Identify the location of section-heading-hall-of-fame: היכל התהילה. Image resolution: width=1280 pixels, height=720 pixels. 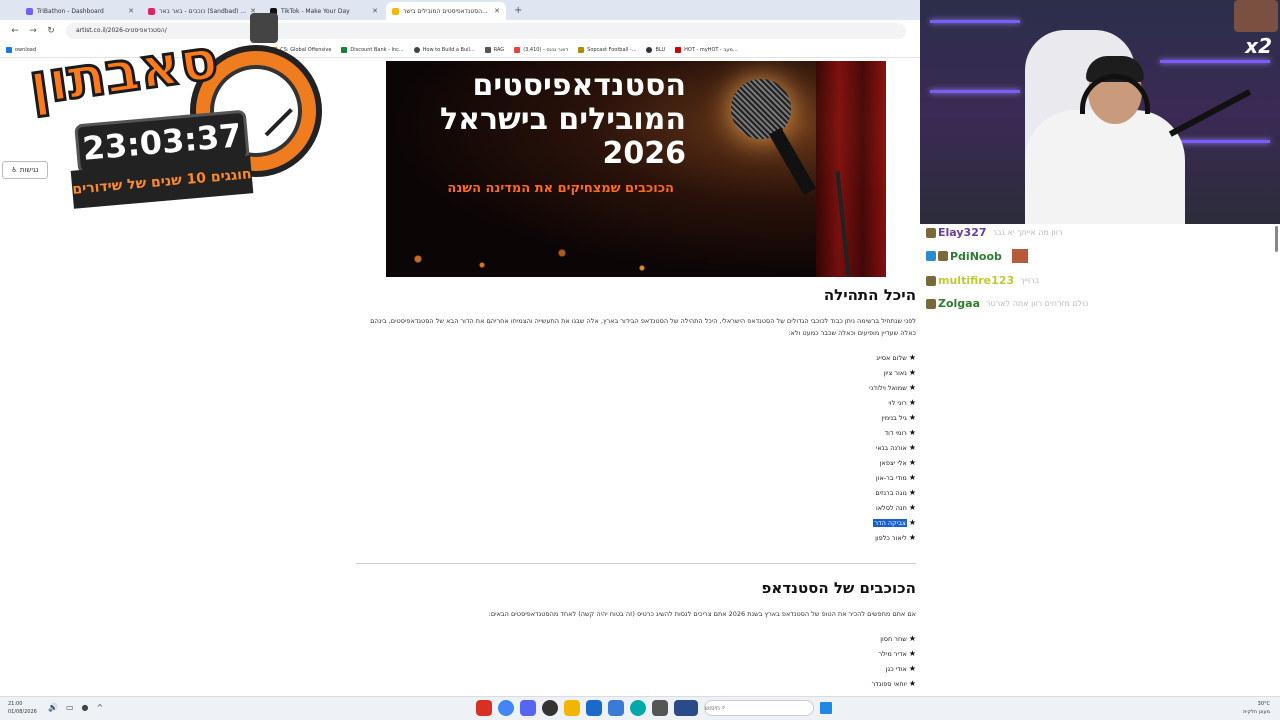
(869, 295).